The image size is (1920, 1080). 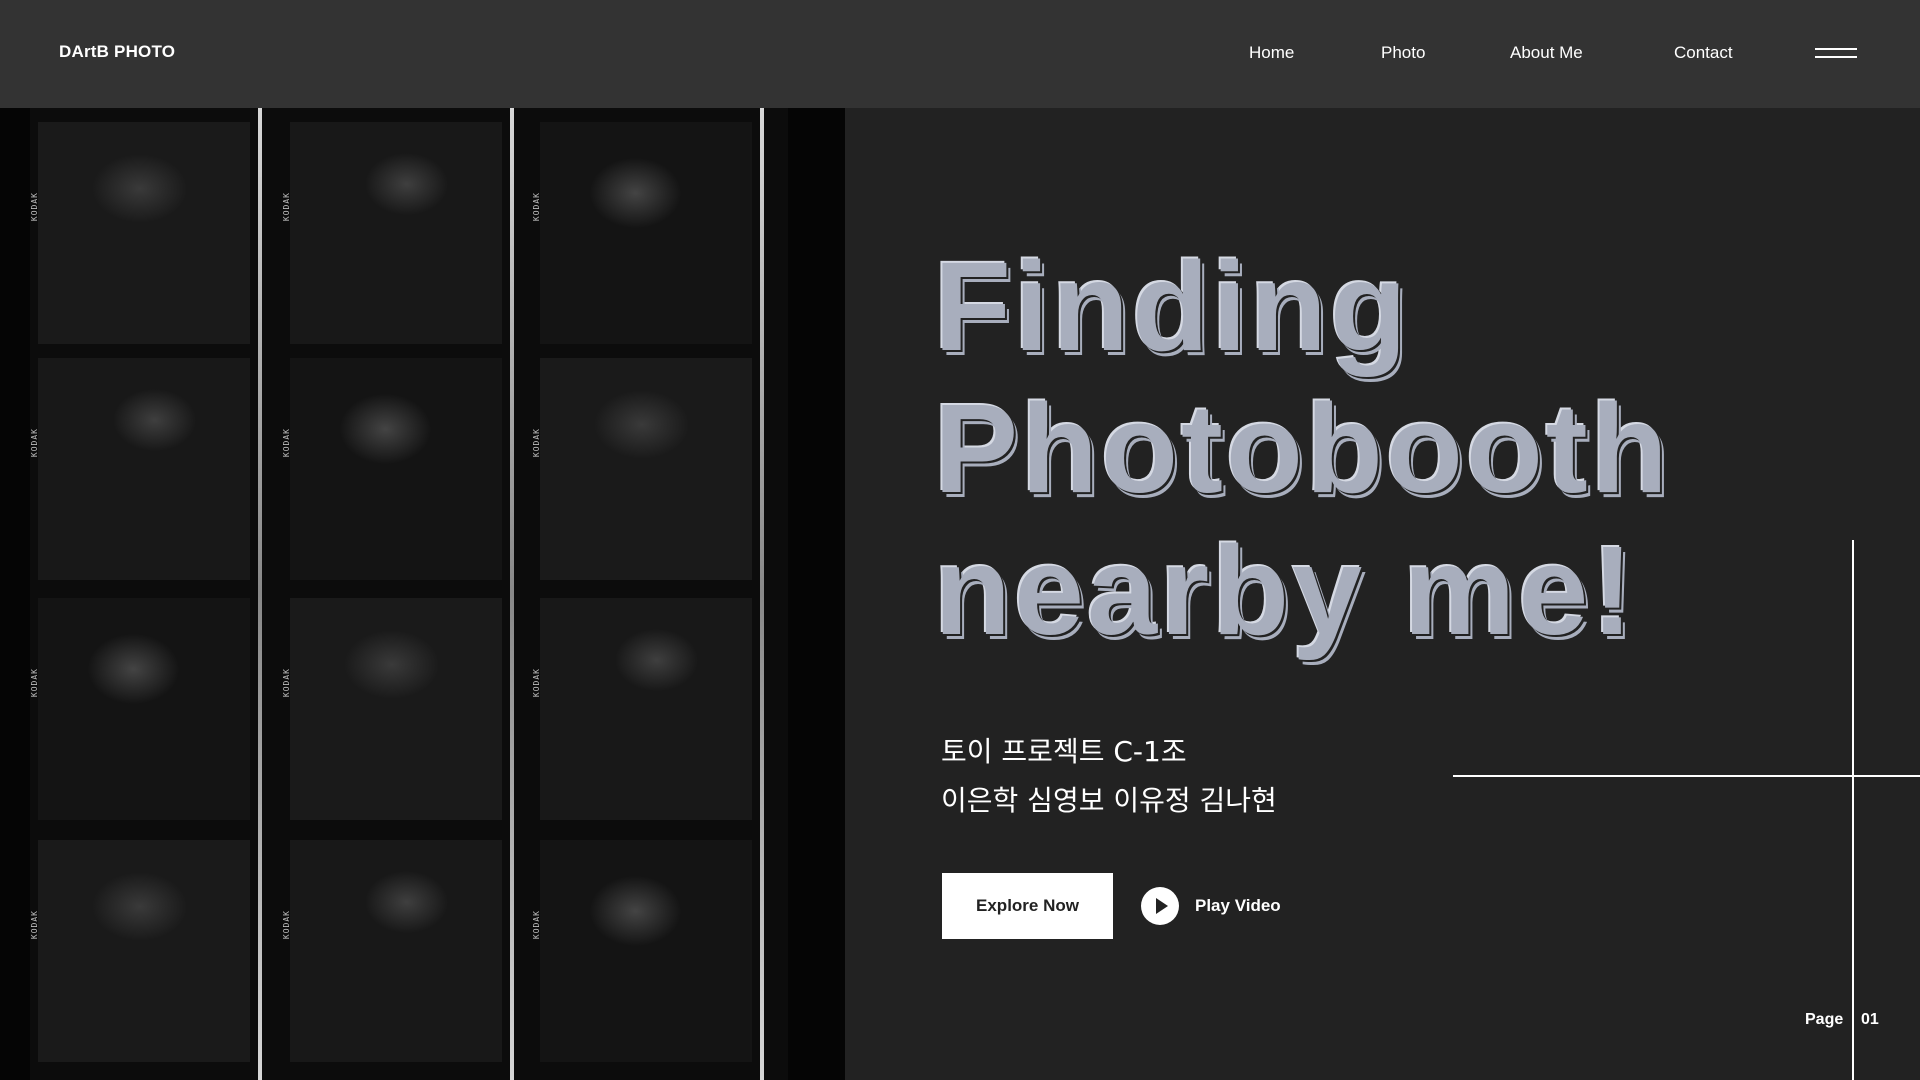 What do you see at coordinates (1836, 49) in the screenshot?
I see `menu-bar-top` at bounding box center [1836, 49].